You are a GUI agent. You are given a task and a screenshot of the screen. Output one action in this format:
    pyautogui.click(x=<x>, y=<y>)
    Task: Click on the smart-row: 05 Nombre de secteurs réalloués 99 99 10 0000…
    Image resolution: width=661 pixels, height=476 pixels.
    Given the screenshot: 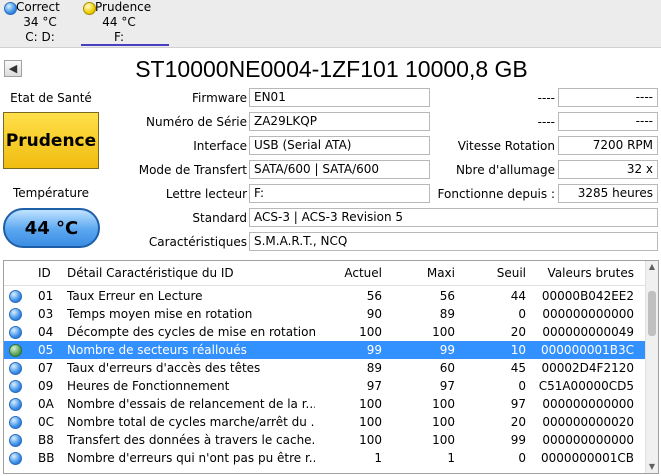 What is the action you would take?
    pyautogui.click(x=325, y=350)
    